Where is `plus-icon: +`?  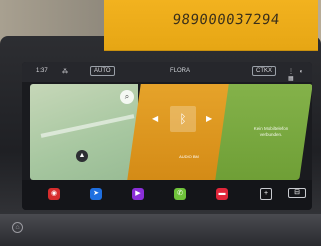 plus-icon: + is located at coordinates (266, 194).